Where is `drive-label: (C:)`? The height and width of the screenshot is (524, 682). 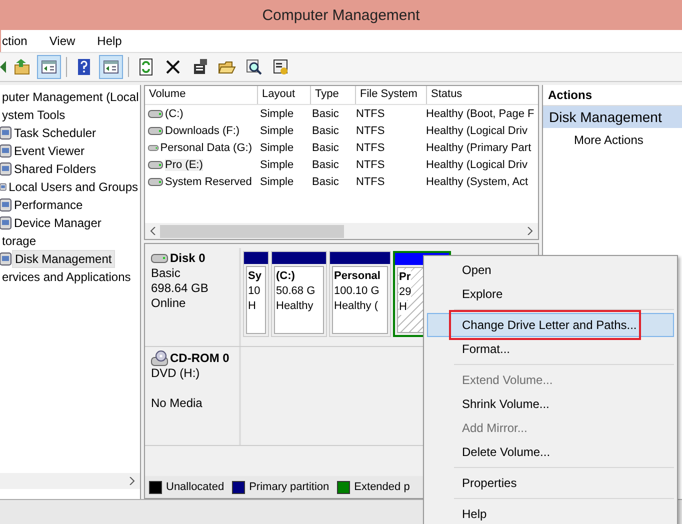 drive-label: (C:) is located at coordinates (174, 114).